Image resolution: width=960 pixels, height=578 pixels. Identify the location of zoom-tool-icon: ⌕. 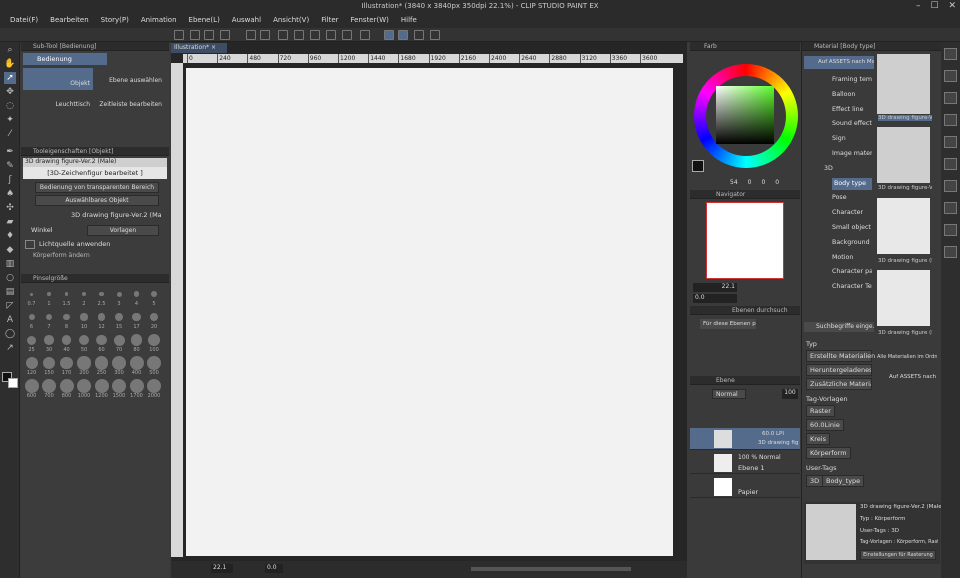
(10, 50).